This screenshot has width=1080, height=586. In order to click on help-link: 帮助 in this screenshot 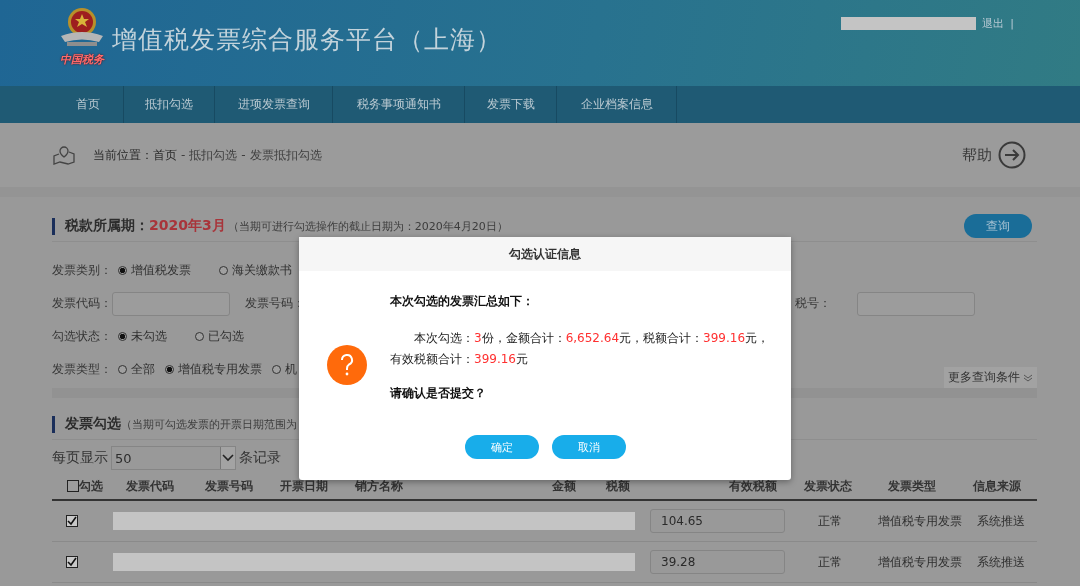, I will do `click(977, 155)`.